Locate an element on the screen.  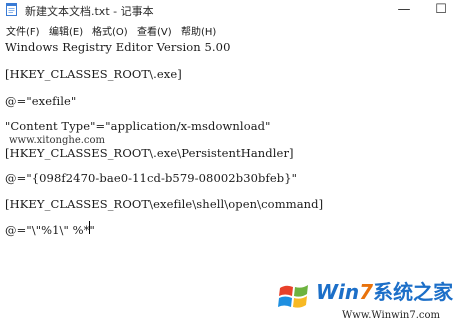
logo-brand: Win7系统之家 is located at coordinates (384, 290).